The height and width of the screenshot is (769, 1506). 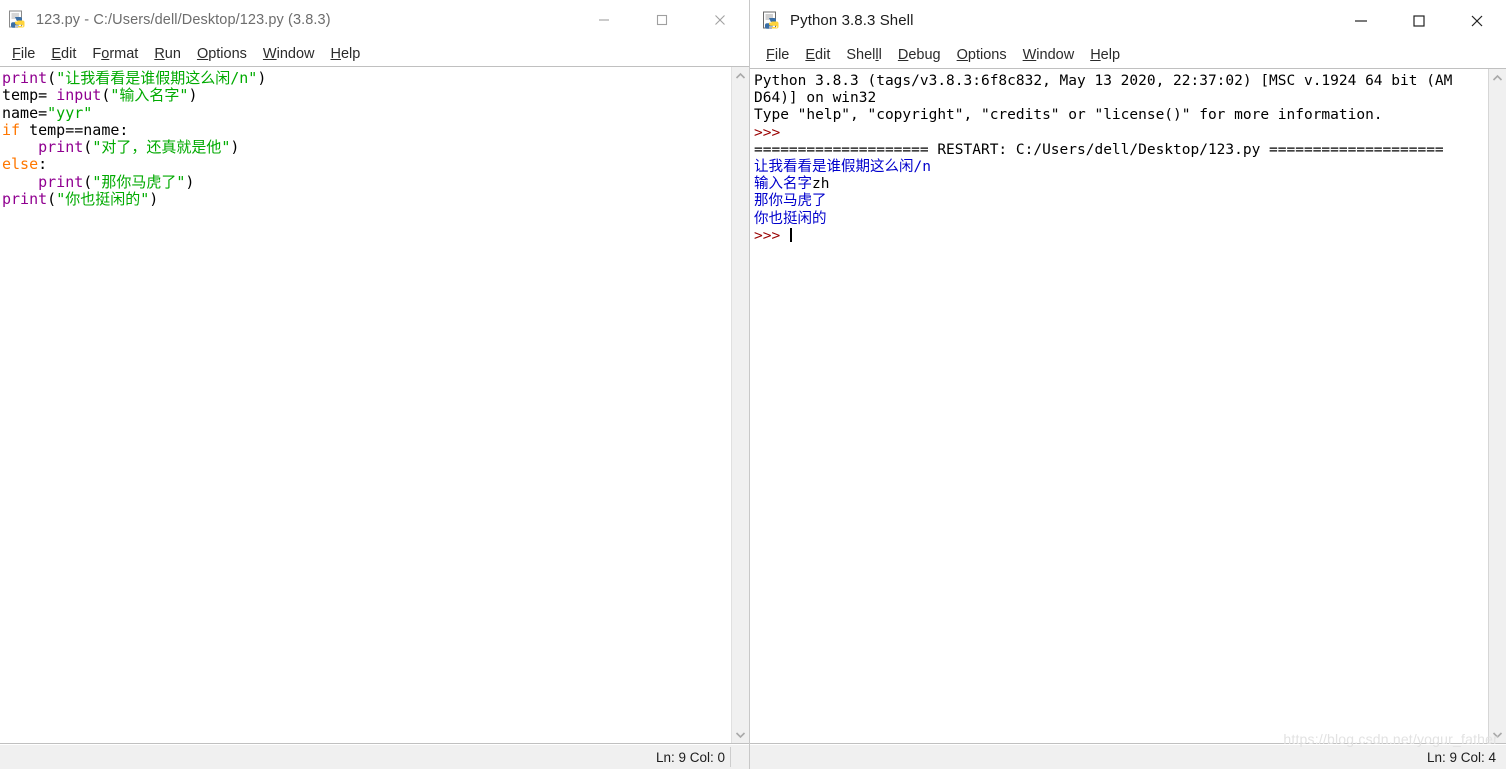 I want to click on shell-line: 你也挺闲的, so click(x=1121, y=219).